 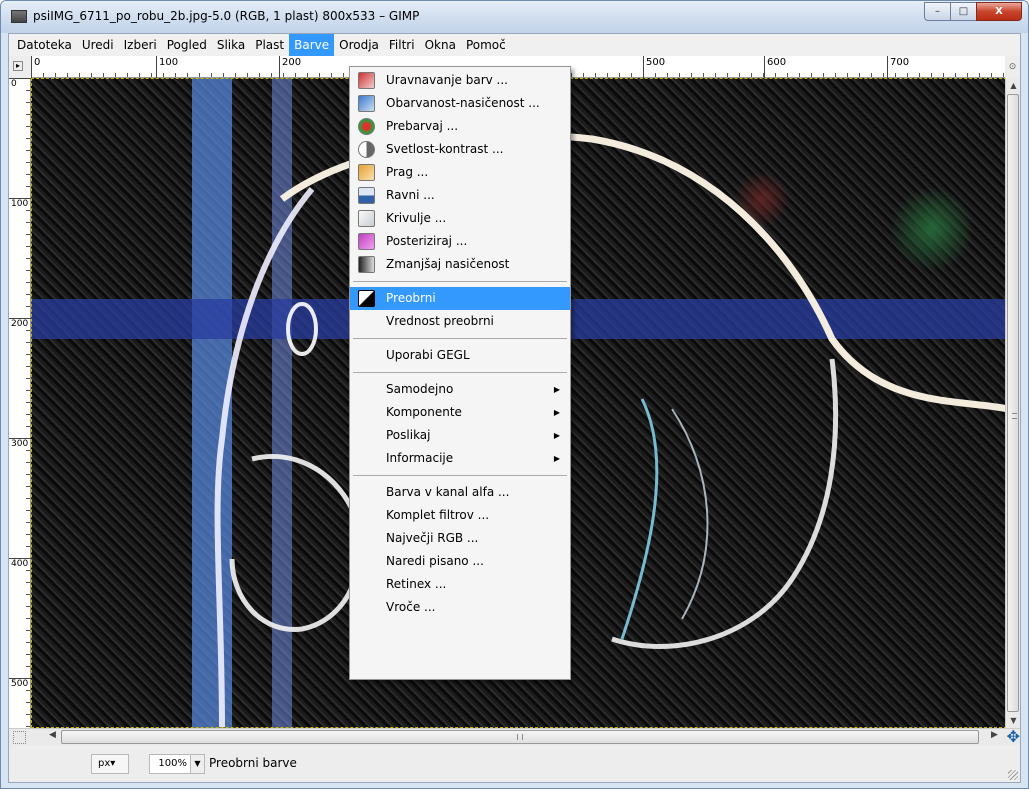 I want to click on h-ruler-label: 100, so click(x=167, y=67).